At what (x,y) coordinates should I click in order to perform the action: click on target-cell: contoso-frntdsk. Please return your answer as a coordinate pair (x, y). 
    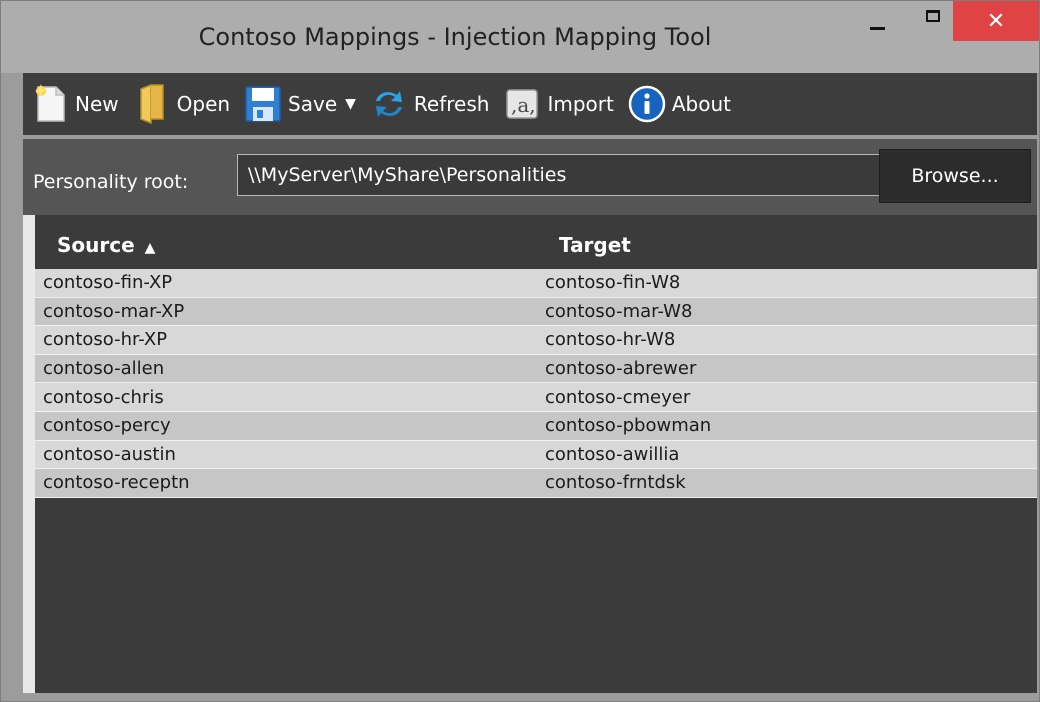
    Looking at the image, I should click on (615, 483).